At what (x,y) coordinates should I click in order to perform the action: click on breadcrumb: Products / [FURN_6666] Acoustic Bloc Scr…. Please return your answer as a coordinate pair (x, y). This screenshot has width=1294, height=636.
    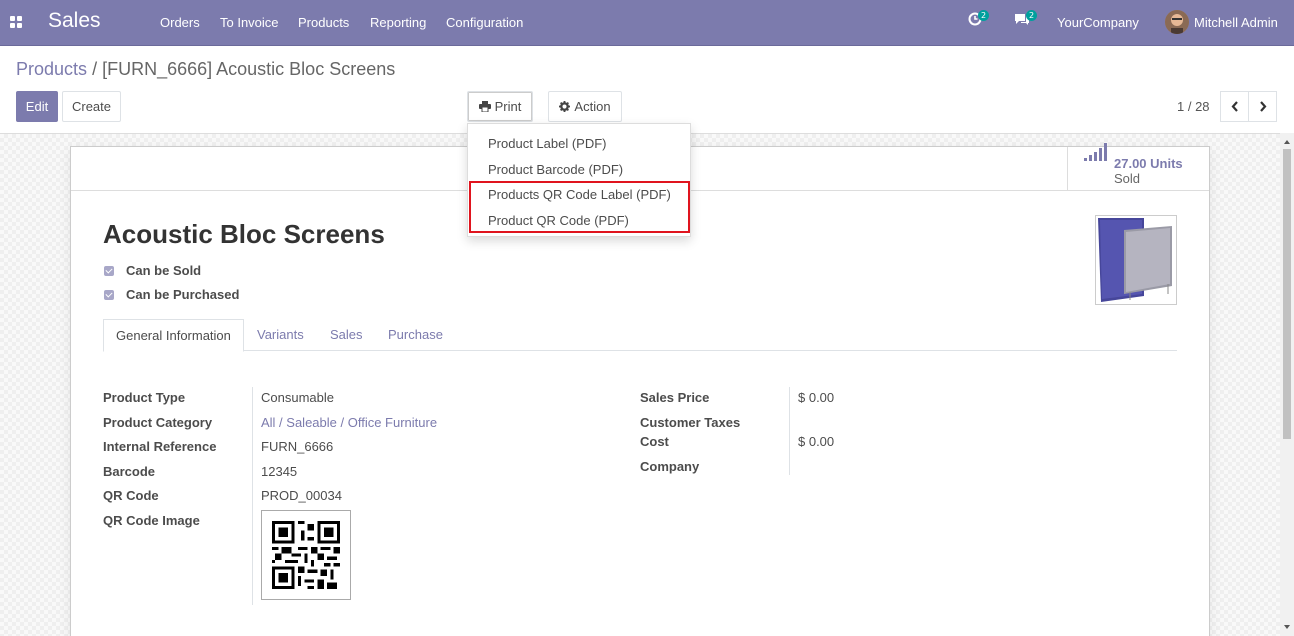
    Looking at the image, I should click on (205, 69).